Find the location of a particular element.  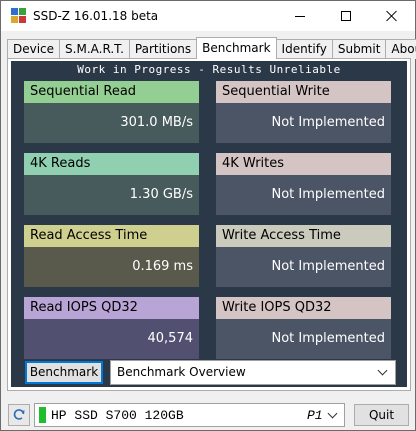

close-button is located at coordinates (392, 16).